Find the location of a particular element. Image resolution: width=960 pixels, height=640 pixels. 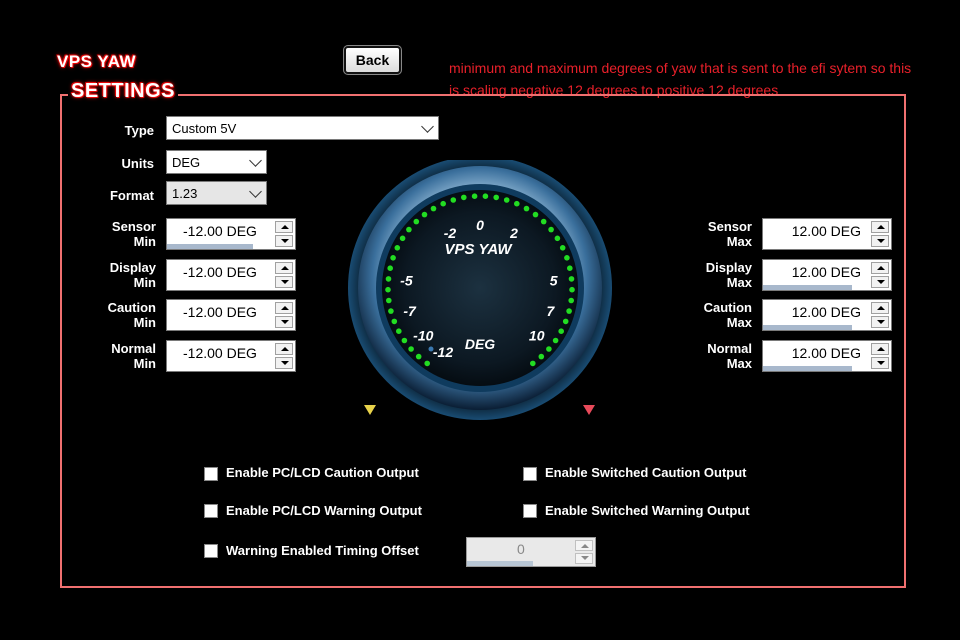

back-button: Back is located at coordinates (372, 60).